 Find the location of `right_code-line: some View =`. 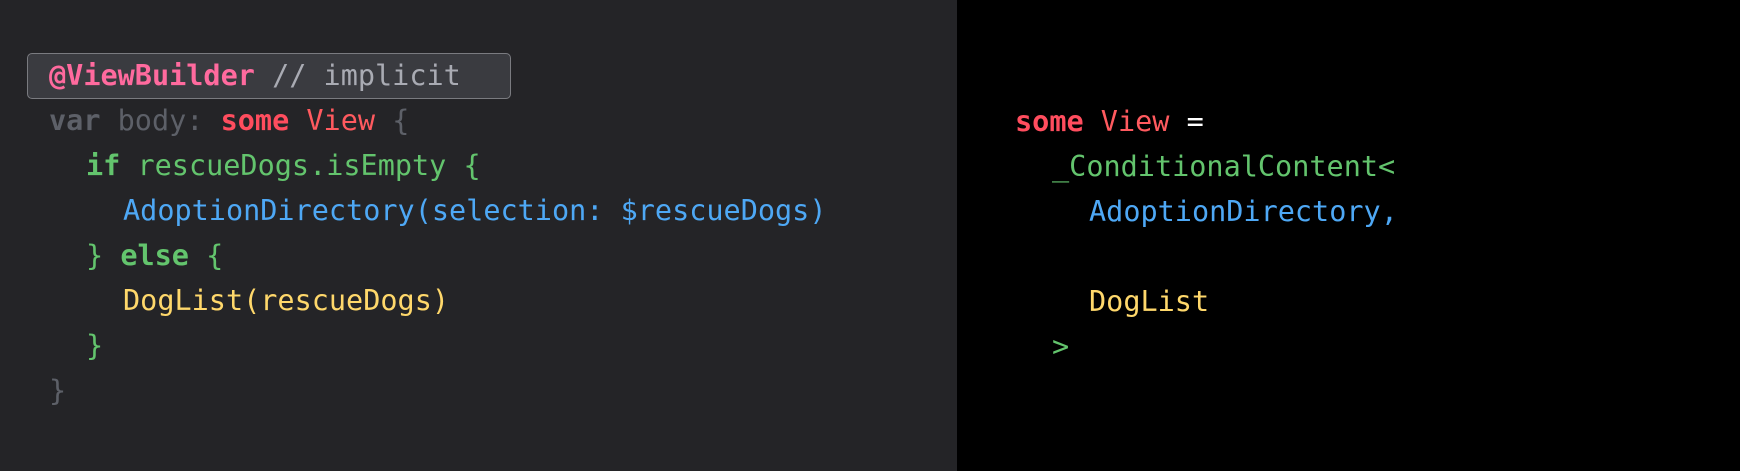

right_code-line: some View = is located at coordinates (1109, 121).